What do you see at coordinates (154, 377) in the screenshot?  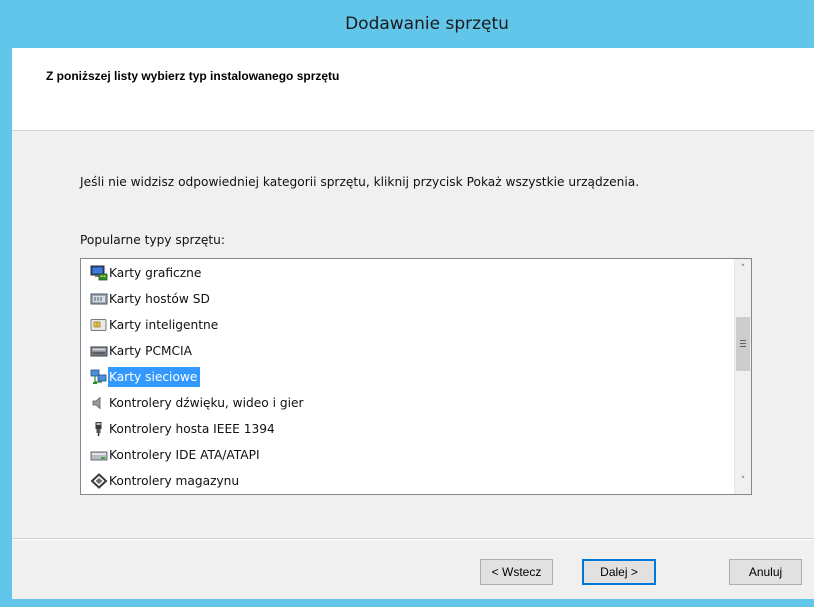 I see `list-item-label: Karty sieciowe` at bounding box center [154, 377].